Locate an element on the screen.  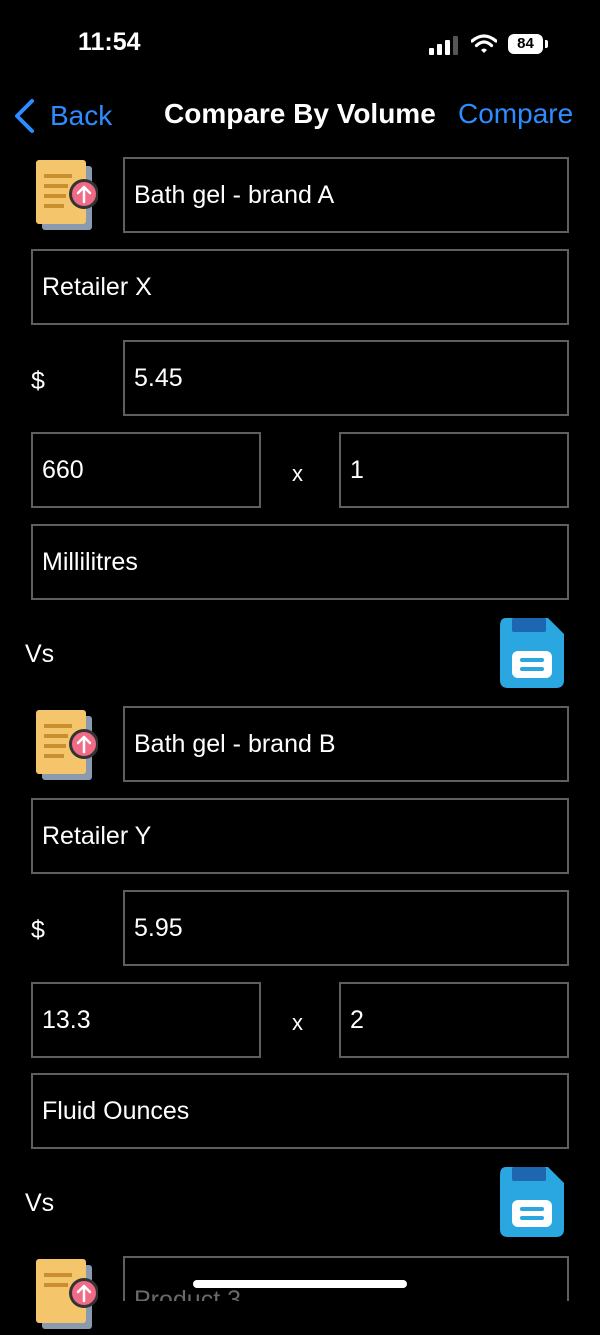
retailer-field: Retailer X is located at coordinates (300, 287).